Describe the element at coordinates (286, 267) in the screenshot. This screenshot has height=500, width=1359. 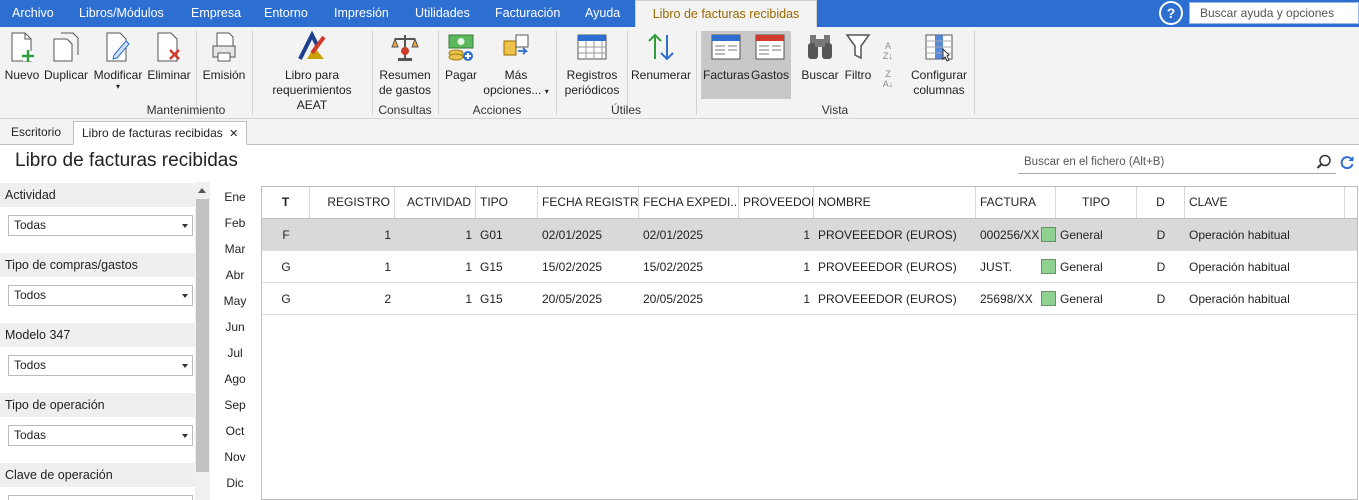
I see `cell-t: G` at that location.